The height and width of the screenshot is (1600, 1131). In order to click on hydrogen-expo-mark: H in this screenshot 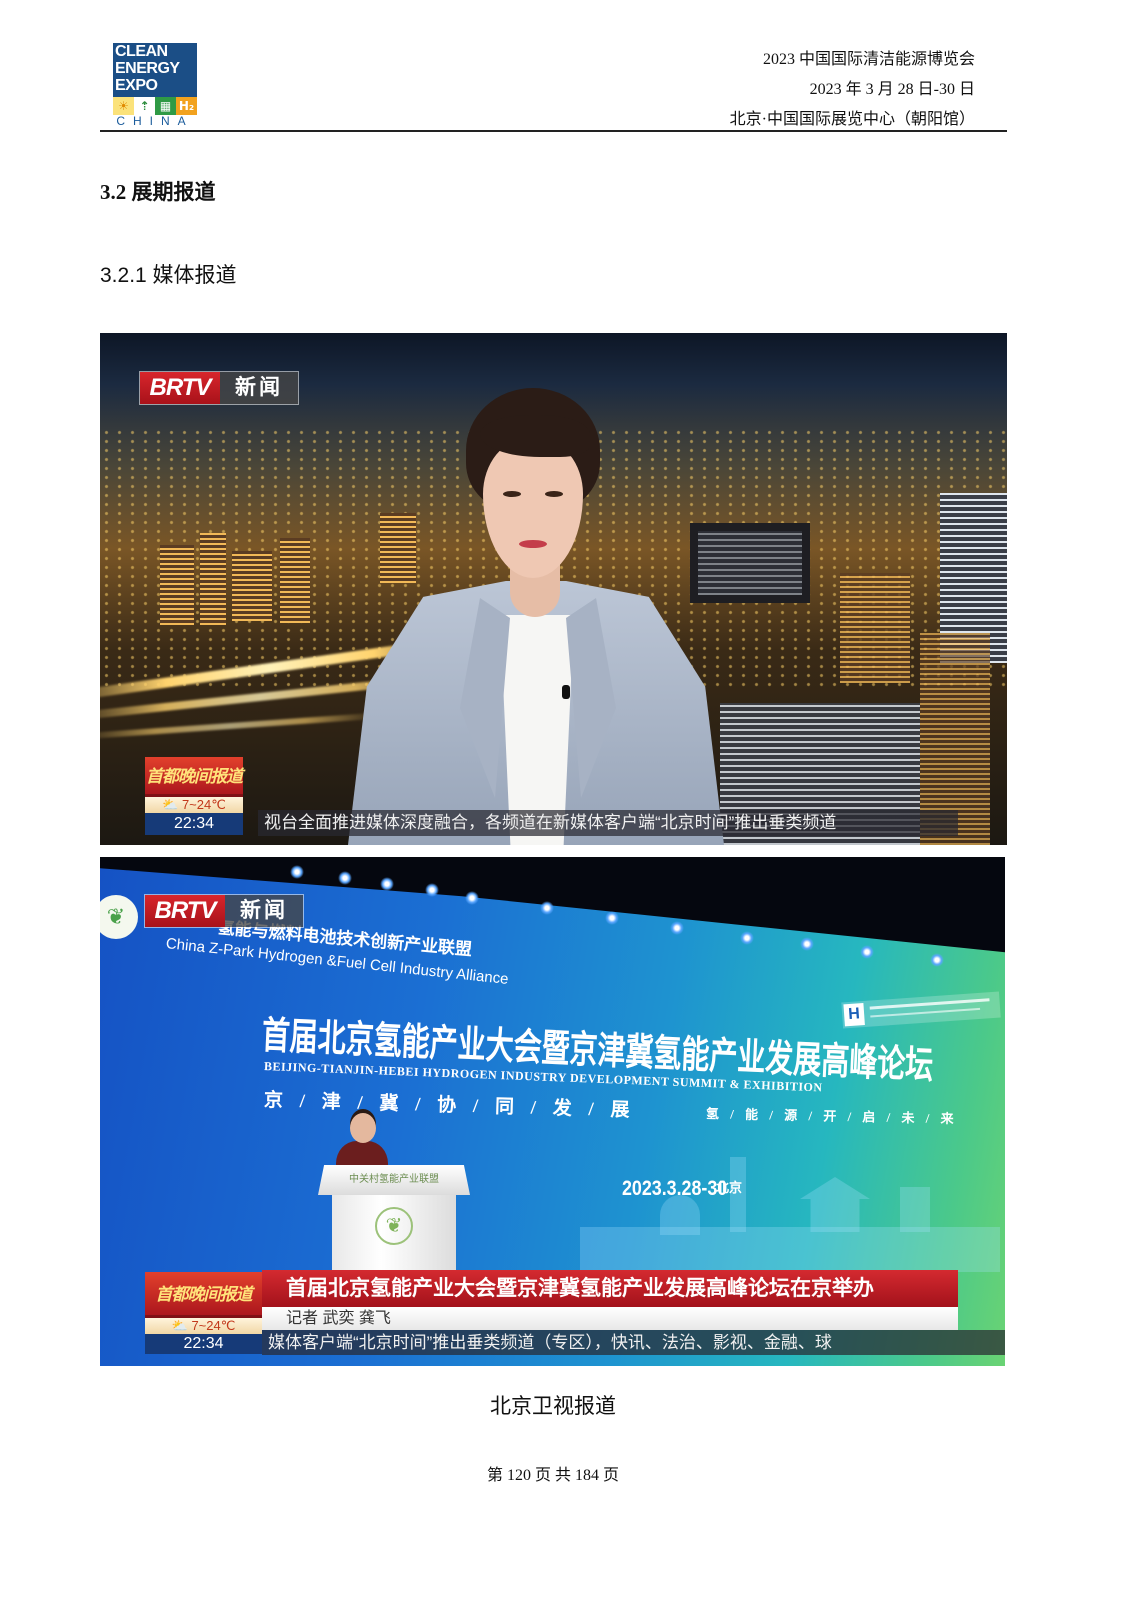, I will do `click(921, 1010)`.